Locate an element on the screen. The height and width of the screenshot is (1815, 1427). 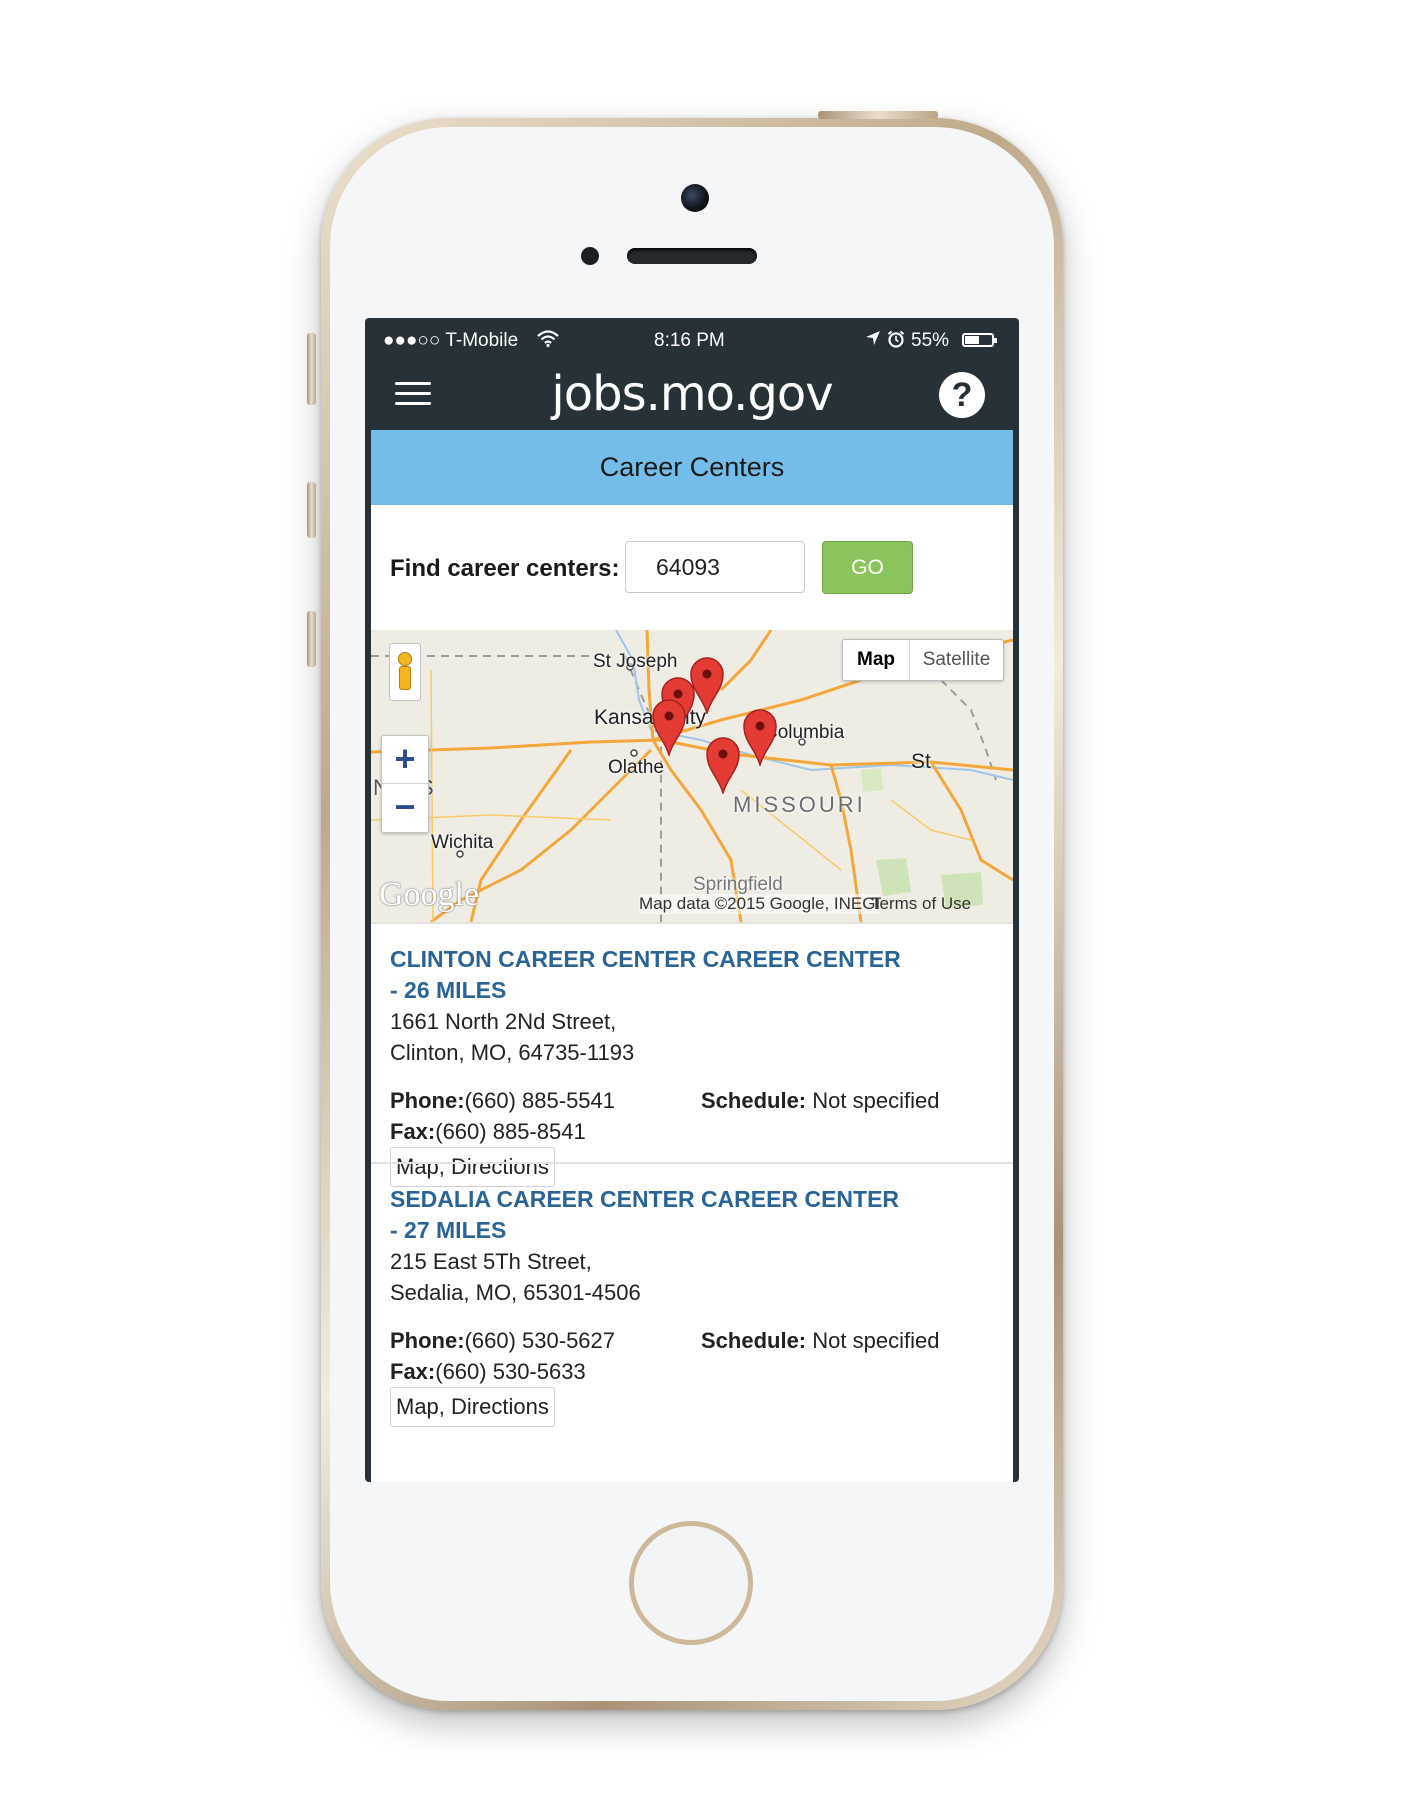
battery-percent: 55% is located at coordinates (930, 340).